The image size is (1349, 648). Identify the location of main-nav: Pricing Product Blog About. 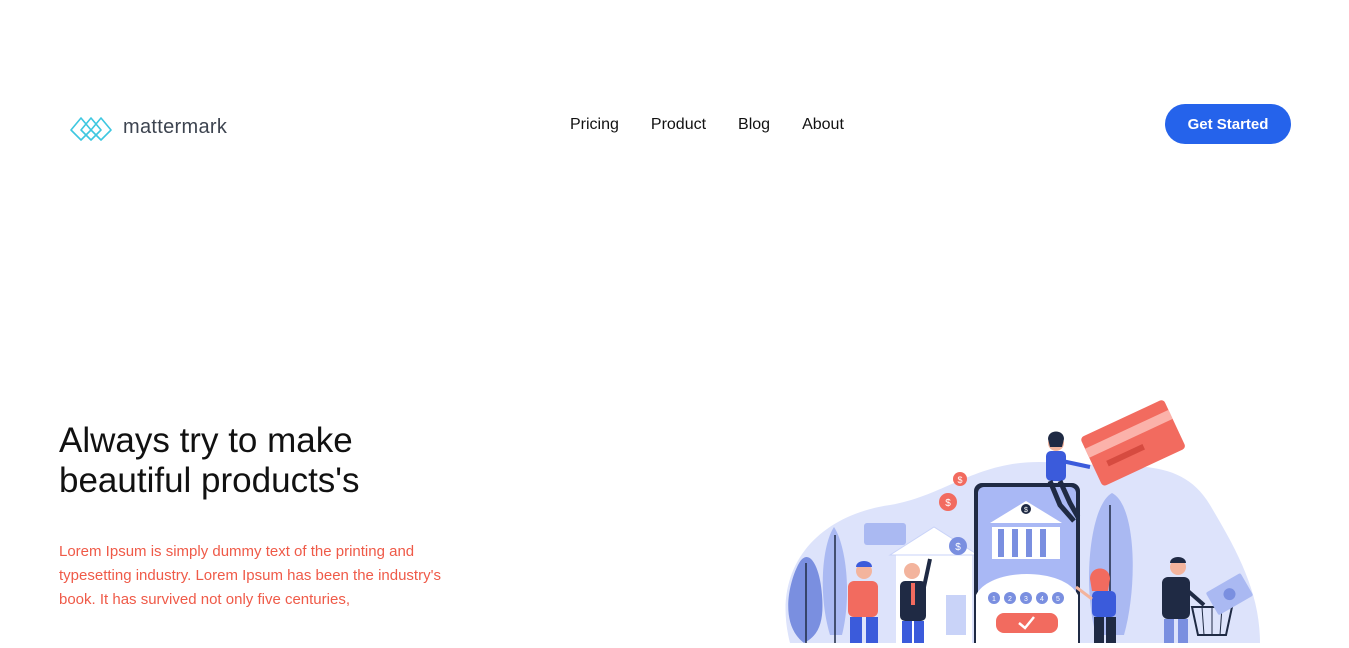
(723, 125).